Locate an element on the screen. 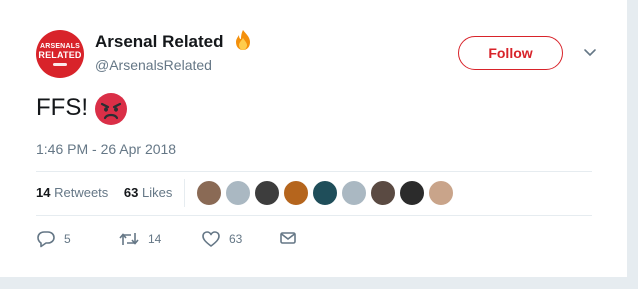 This screenshot has height=289, width=638. likes-label: Likes is located at coordinates (157, 192).